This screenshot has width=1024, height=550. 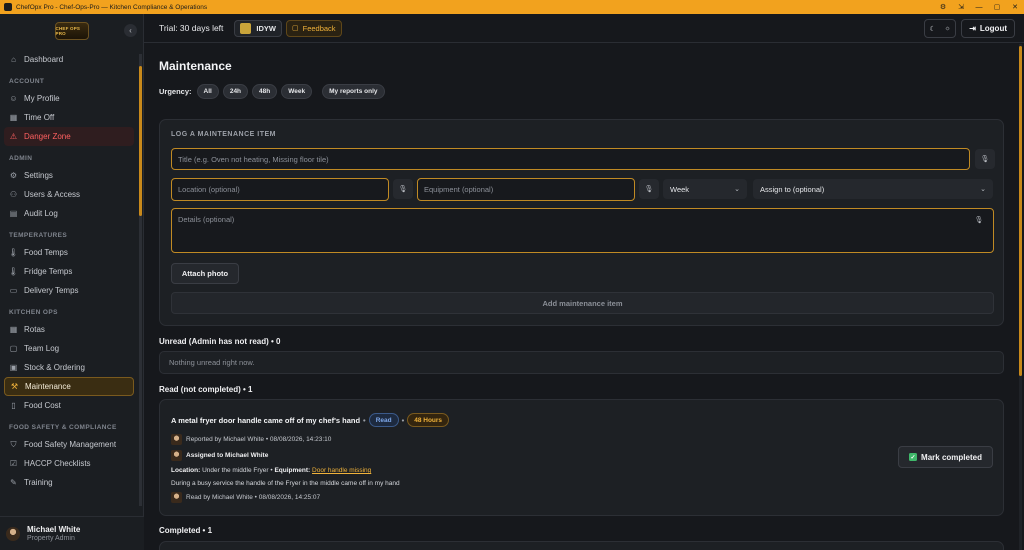 I want to click on equipment-mic-icon: 🎙︎, so click(x=649, y=189).